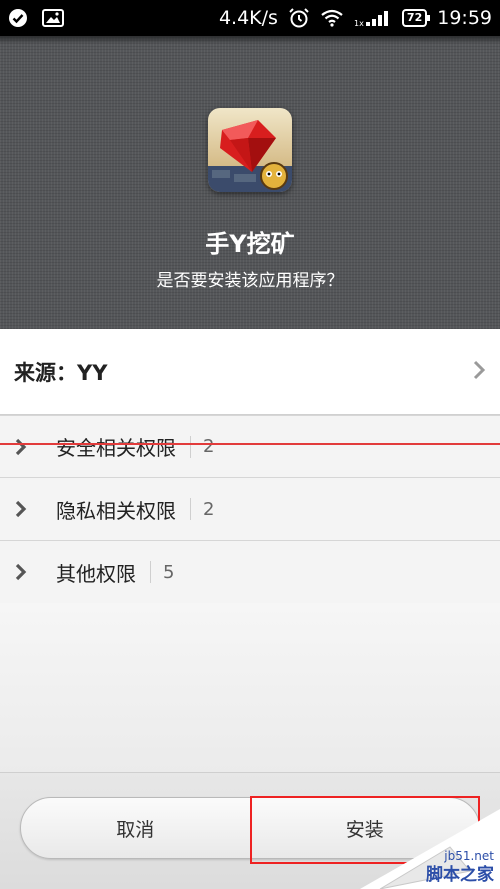 The width and height of the screenshot is (500, 889). Describe the element at coordinates (250, 150) in the screenshot. I see `app-icon` at that location.